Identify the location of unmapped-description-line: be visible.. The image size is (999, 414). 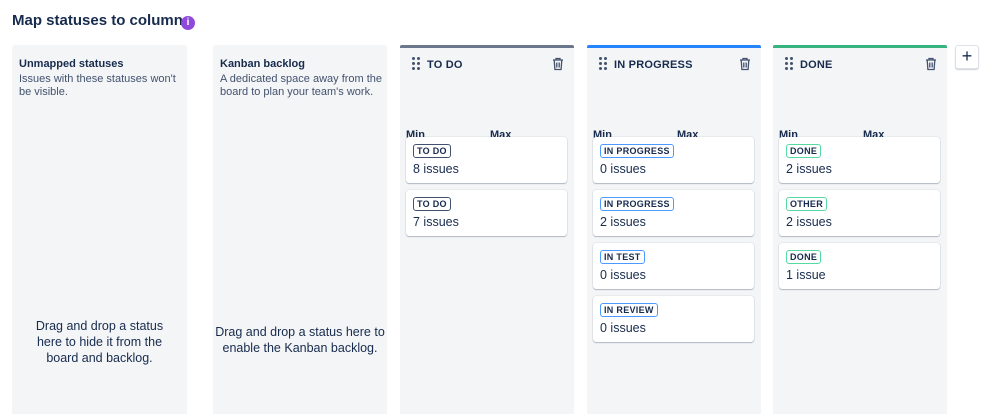
(43, 92).